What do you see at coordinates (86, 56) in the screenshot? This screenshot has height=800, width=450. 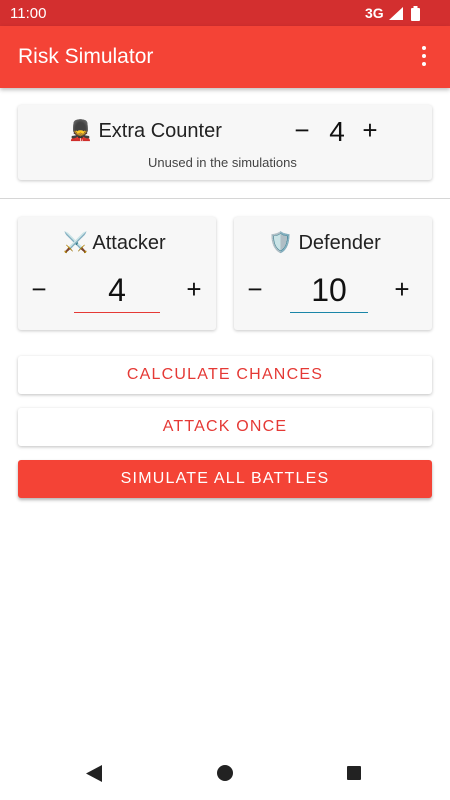 I see `app-title: Risk Simulator` at bounding box center [86, 56].